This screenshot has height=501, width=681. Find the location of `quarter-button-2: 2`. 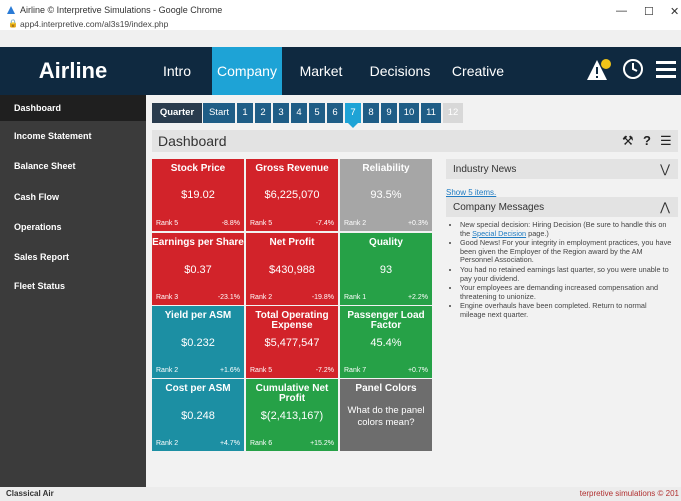

quarter-button-2: 2 is located at coordinates (263, 113).